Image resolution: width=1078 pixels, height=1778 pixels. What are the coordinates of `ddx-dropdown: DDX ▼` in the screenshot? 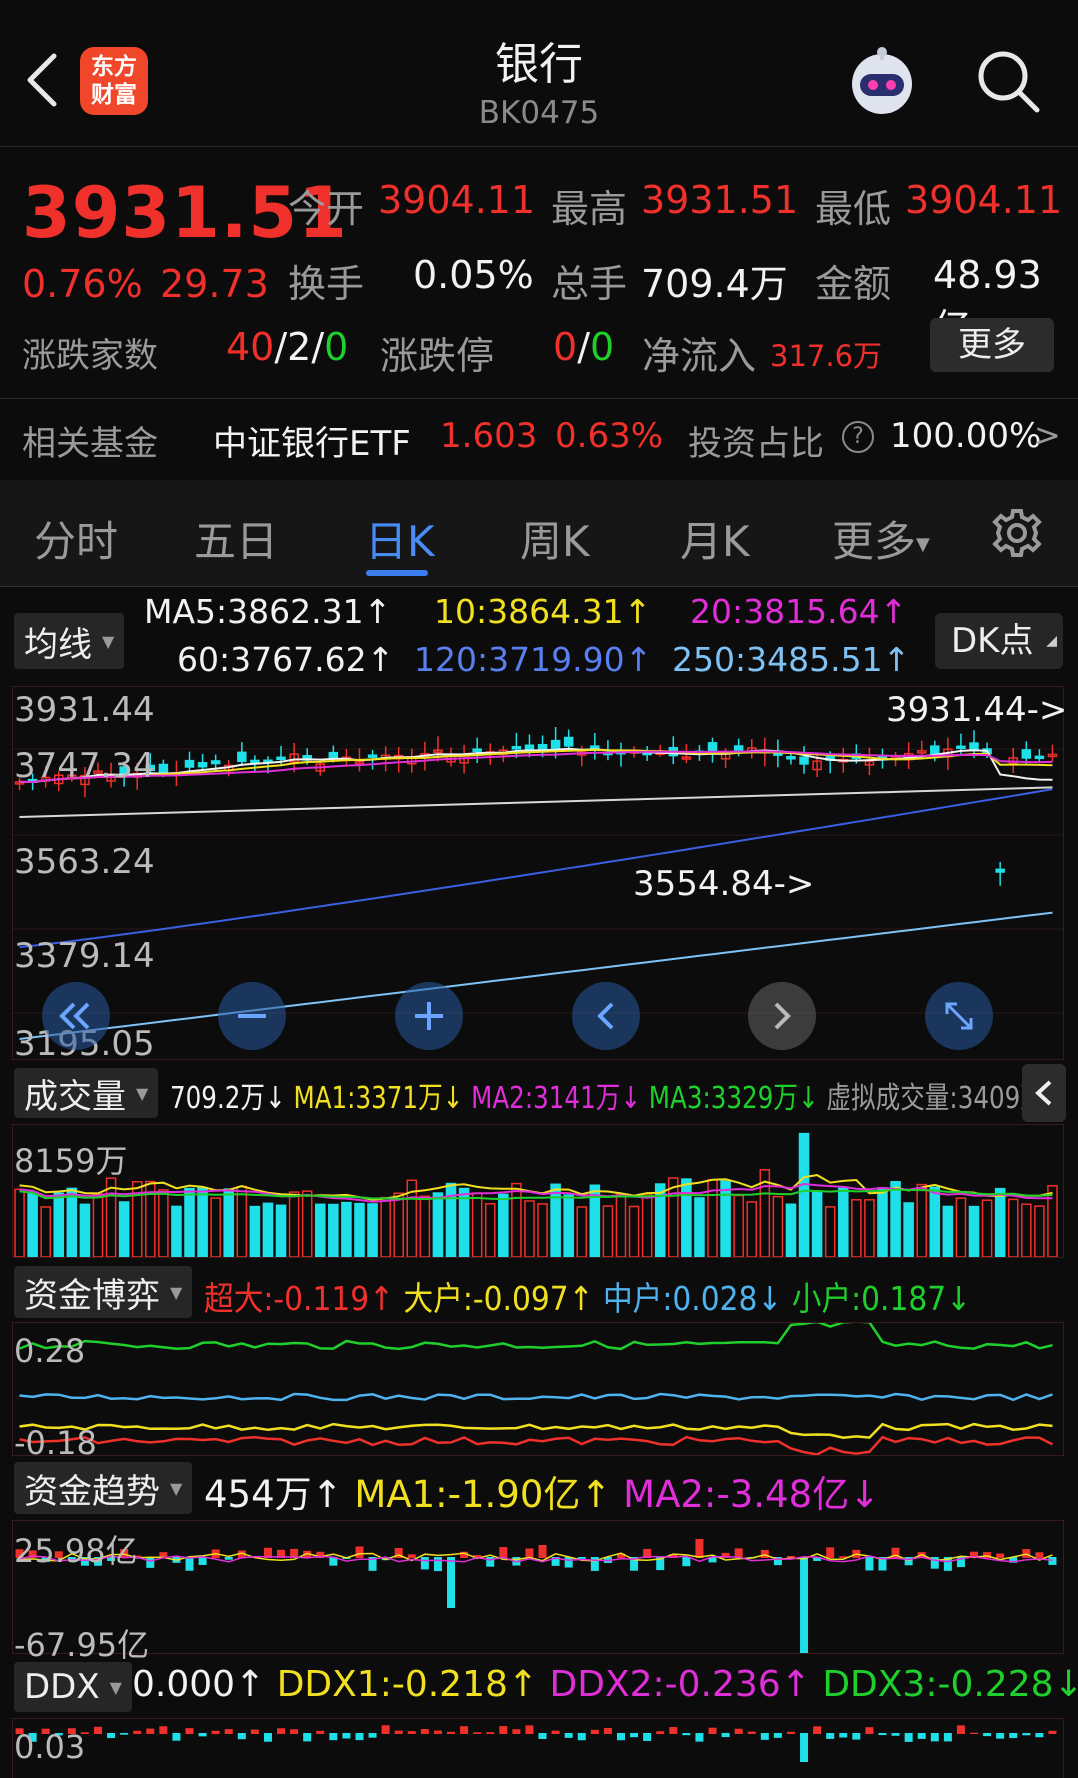 It's located at (73, 1687).